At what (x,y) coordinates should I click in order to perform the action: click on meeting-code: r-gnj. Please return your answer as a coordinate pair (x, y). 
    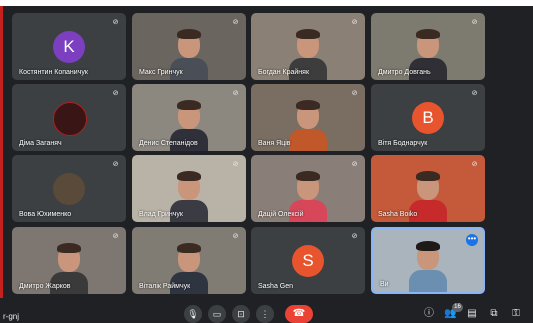
    Looking at the image, I should click on (11, 316).